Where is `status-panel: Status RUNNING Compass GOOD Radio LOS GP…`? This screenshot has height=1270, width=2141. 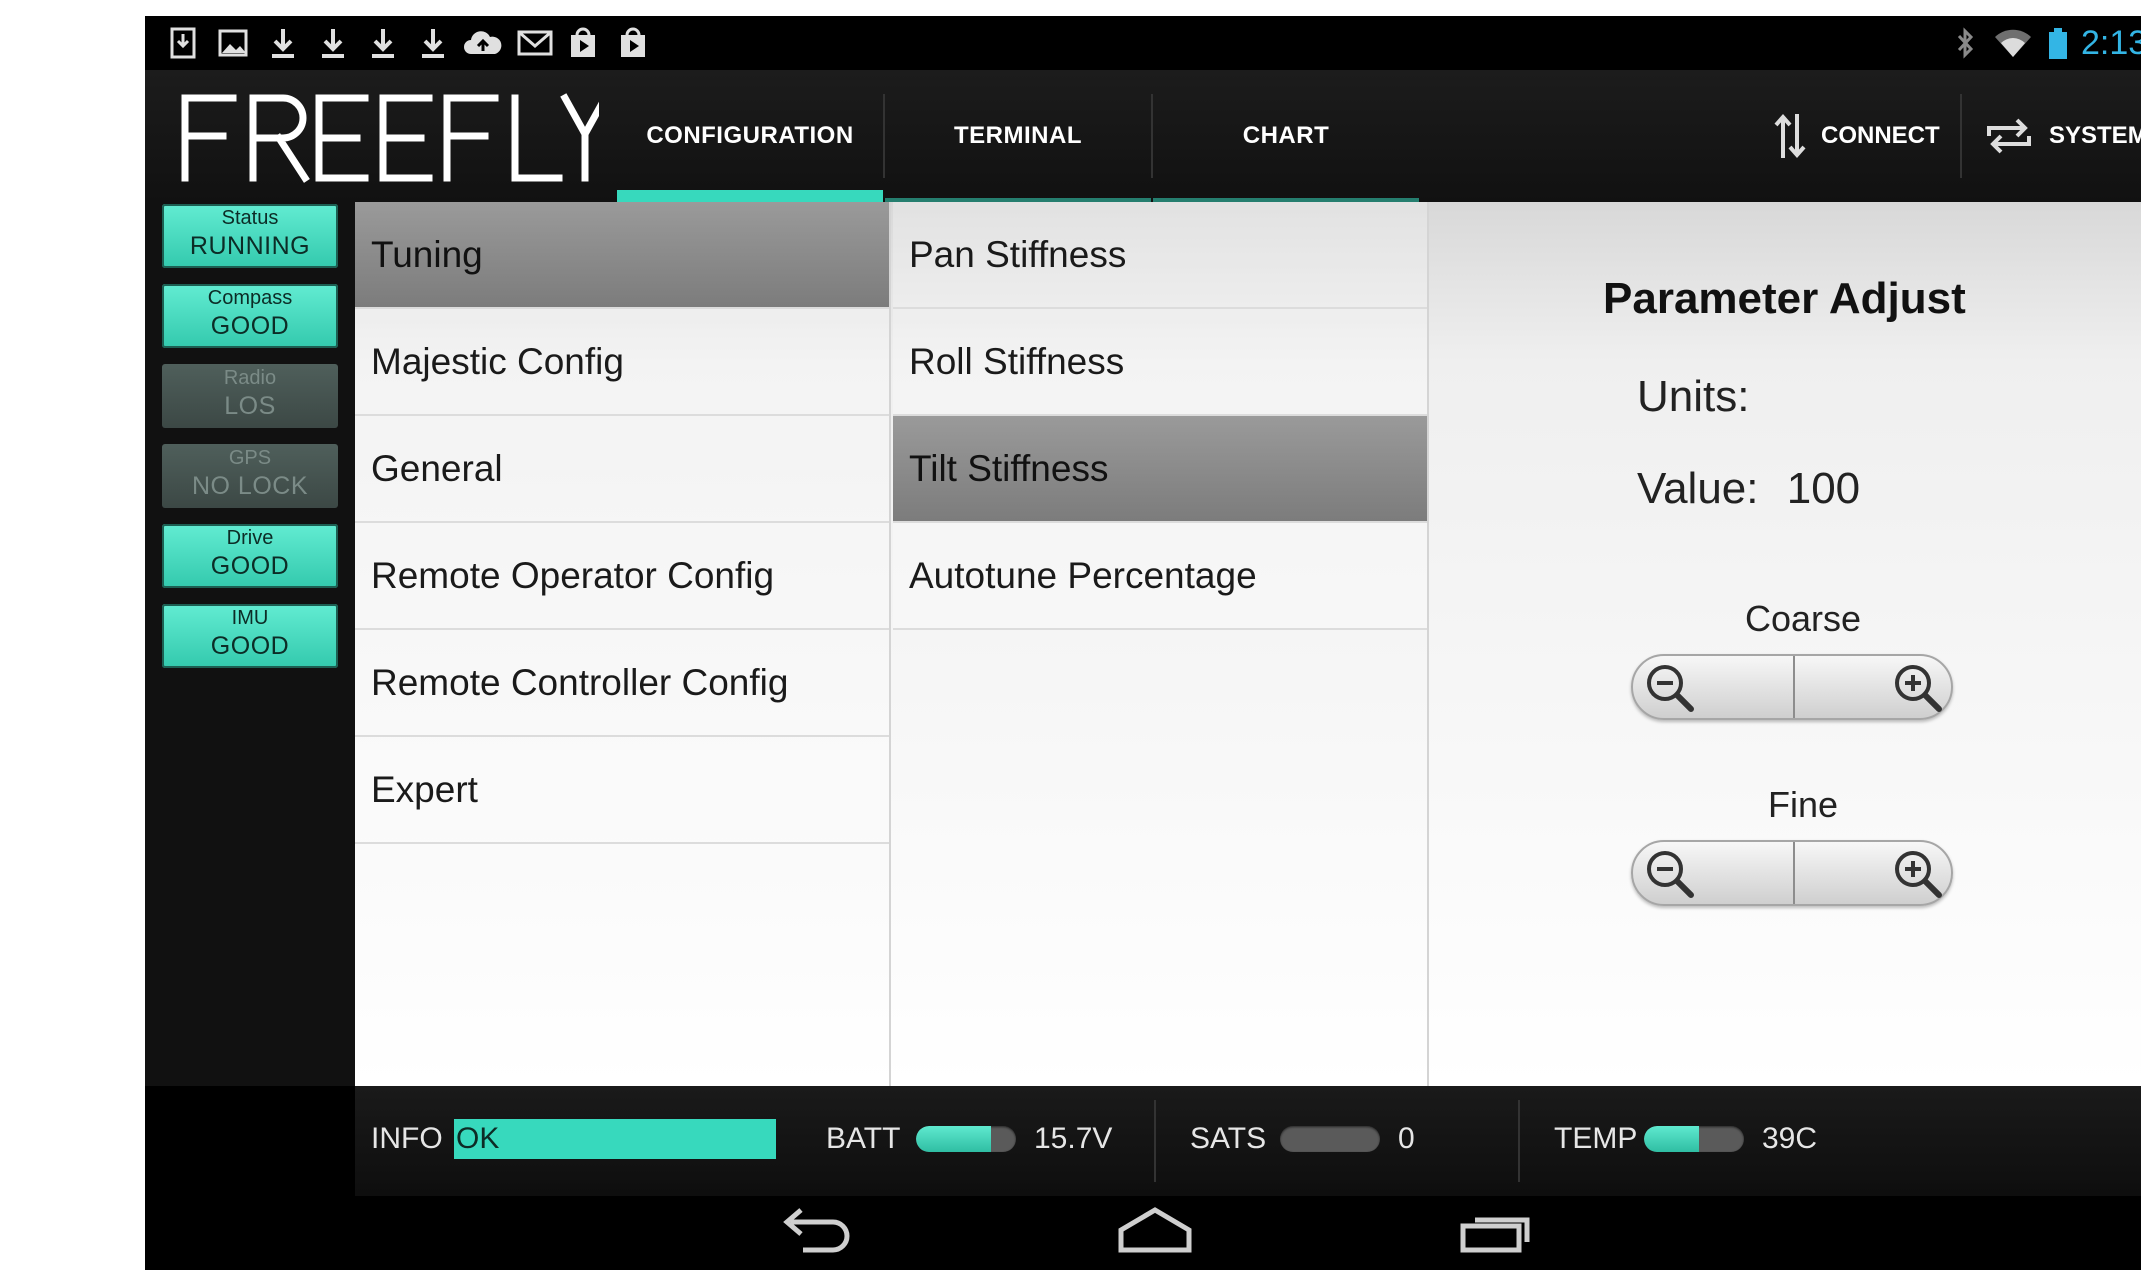
status-panel: Status RUNNING Compass GOOD Radio LOS GP… is located at coordinates (250, 644).